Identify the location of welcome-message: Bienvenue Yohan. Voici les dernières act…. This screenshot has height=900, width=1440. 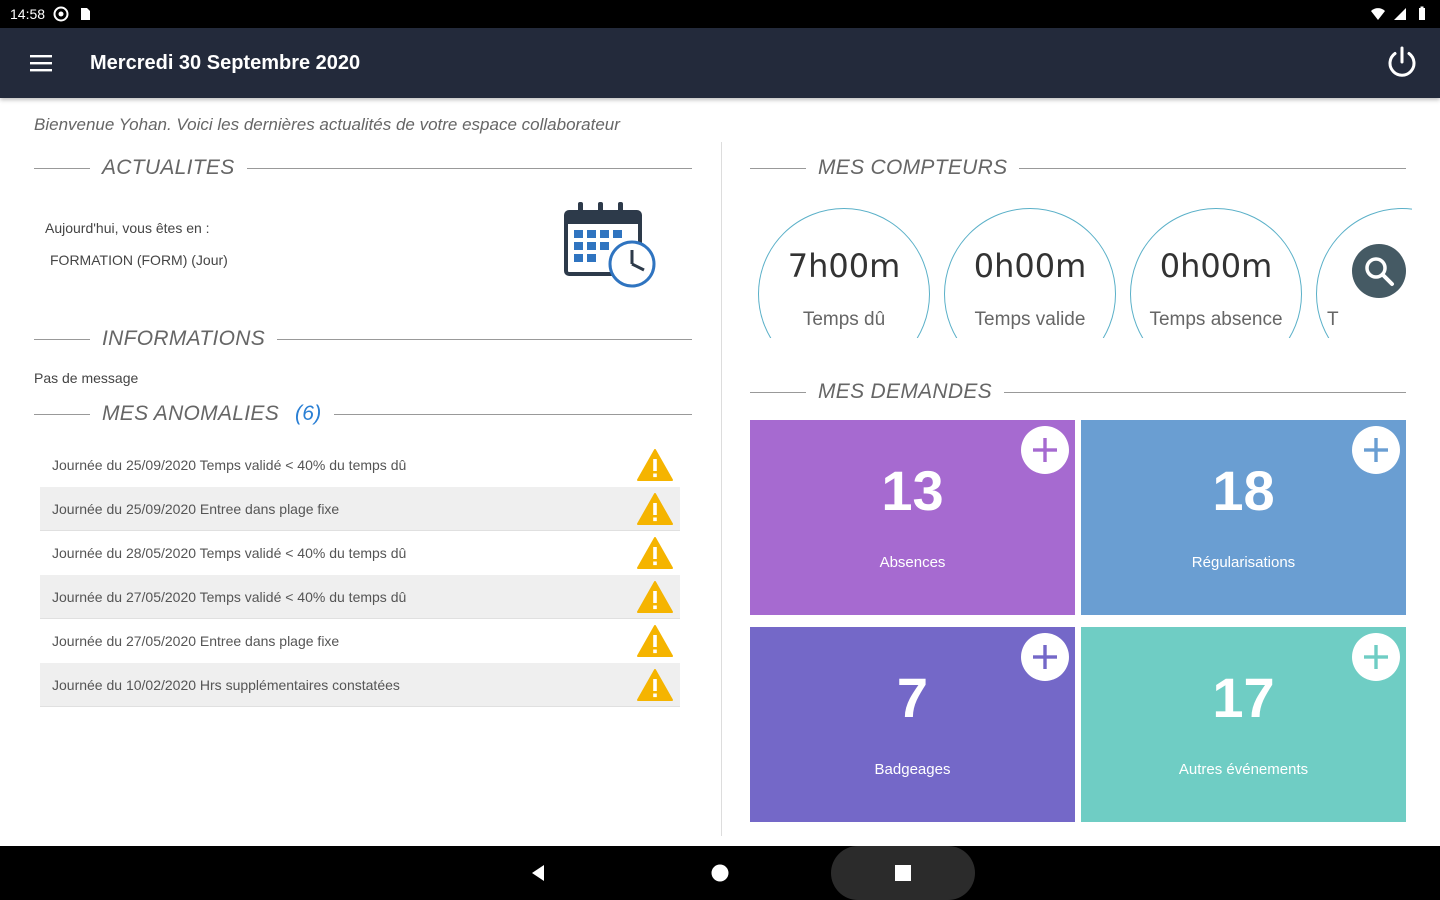
(327, 124).